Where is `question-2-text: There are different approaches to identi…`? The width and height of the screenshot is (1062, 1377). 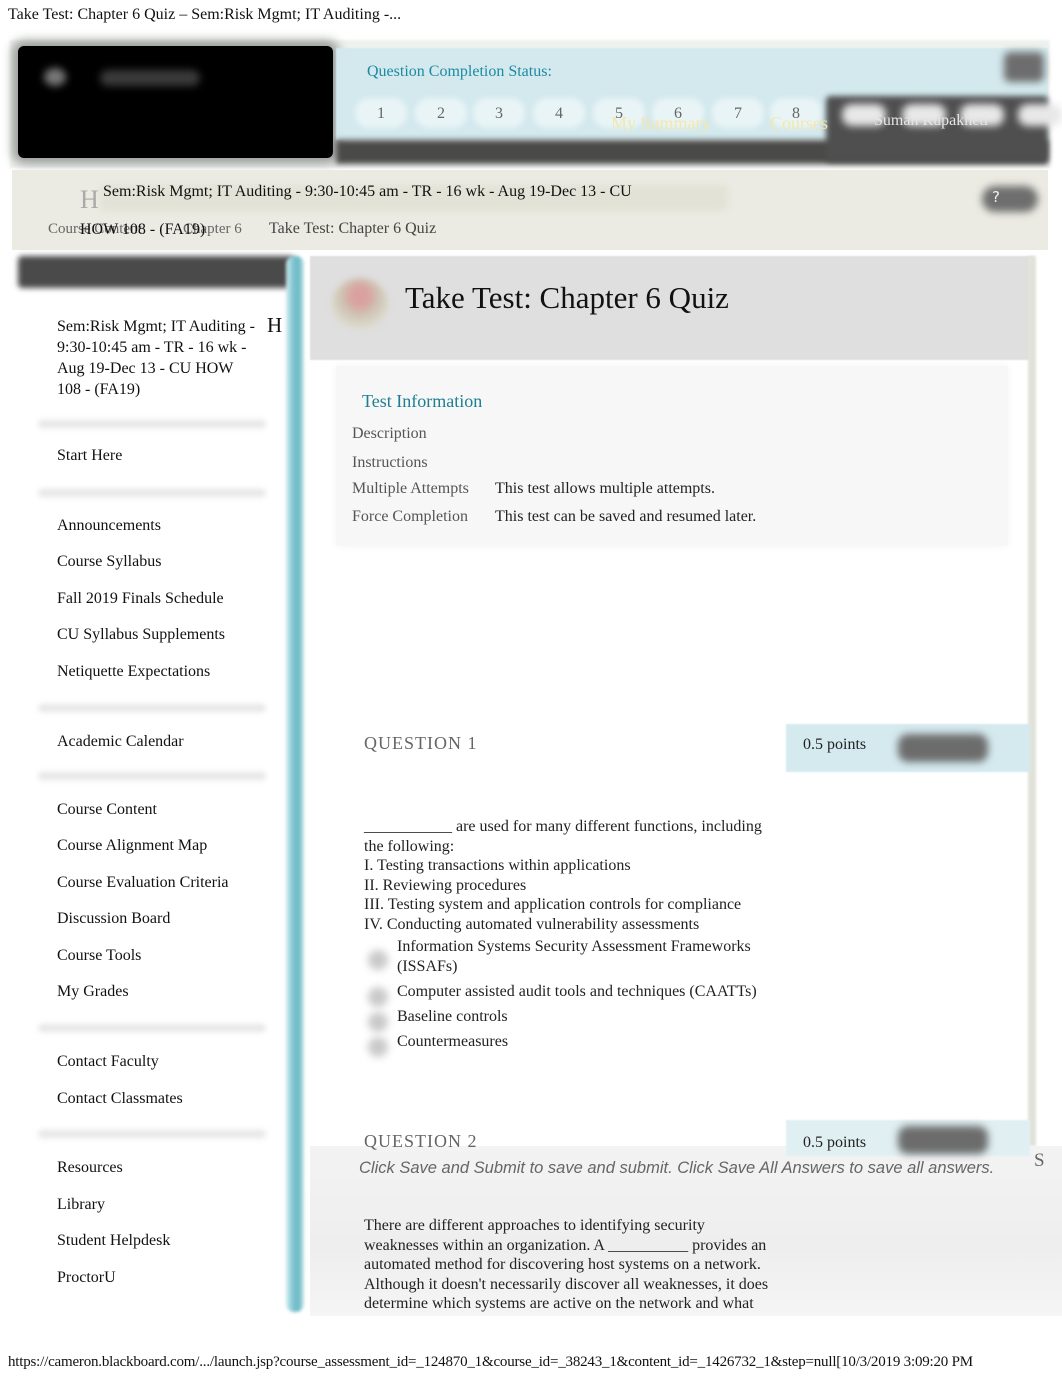
question-2-text: There are different approaches to identi… is located at coordinates (579, 1265).